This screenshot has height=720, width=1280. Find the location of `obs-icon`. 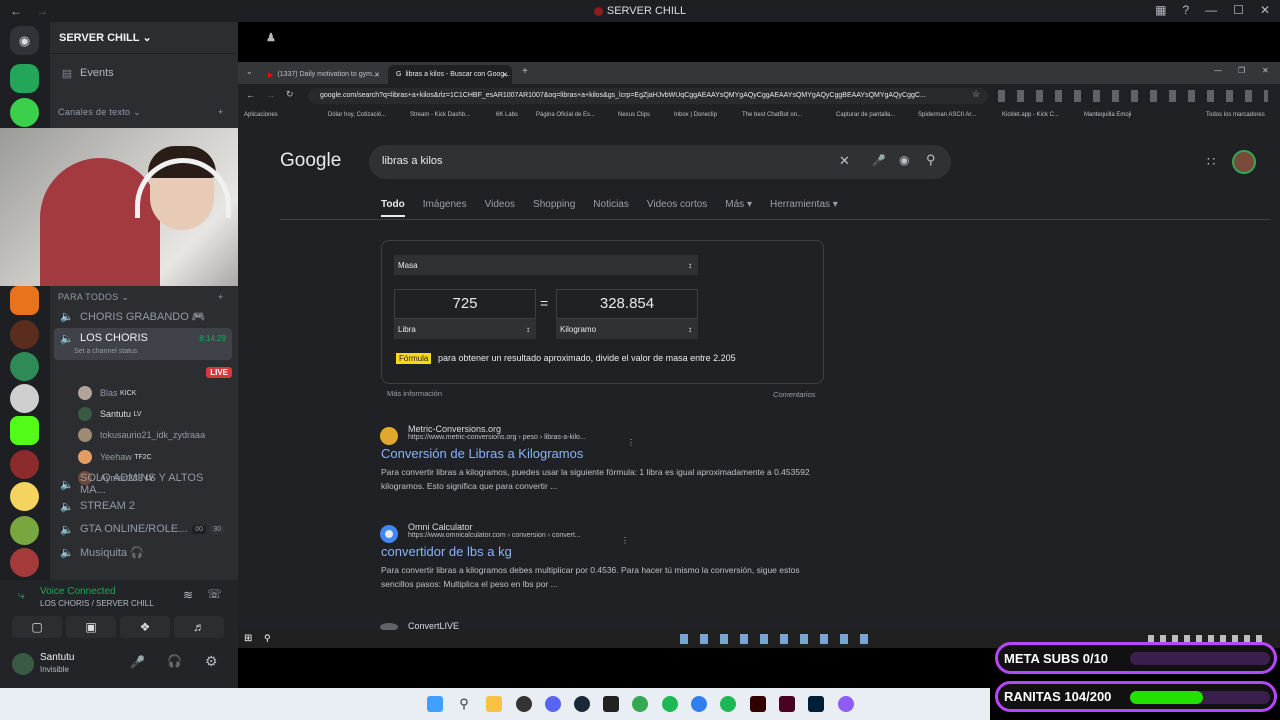

obs-icon is located at coordinates (524, 704).